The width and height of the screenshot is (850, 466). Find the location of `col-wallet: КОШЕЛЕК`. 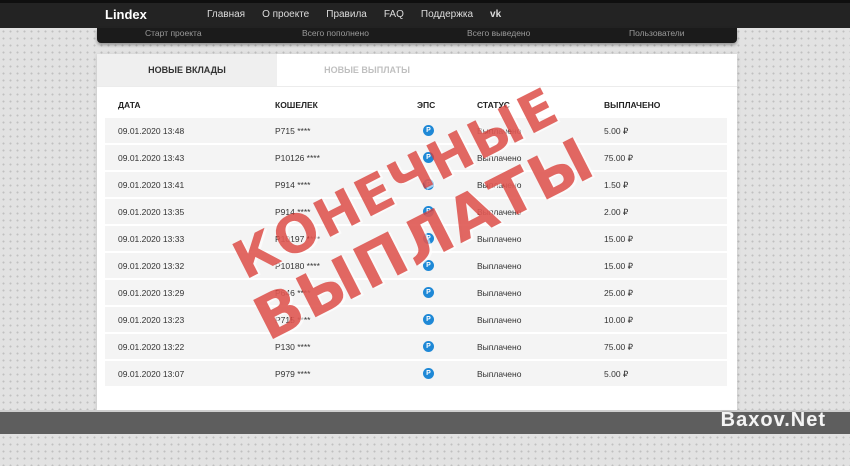

col-wallet: КОШЕЛЕК is located at coordinates (296, 105).